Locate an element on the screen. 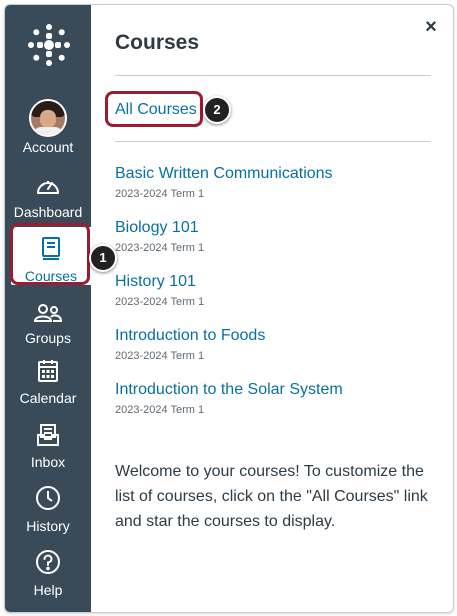 The width and height of the screenshot is (457, 616). inbox-icon is located at coordinates (48, 437).